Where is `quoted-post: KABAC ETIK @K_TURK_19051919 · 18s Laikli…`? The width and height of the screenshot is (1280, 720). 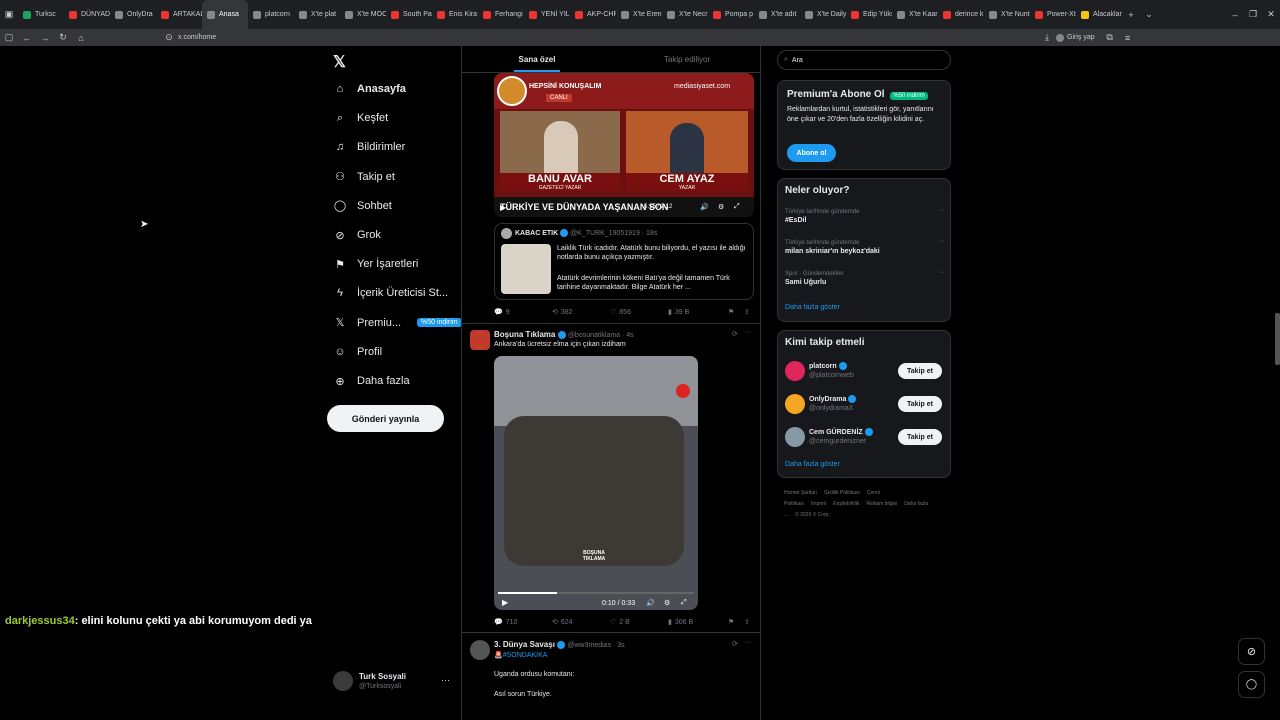 quoted-post: KABAC ETIK @K_TURK_19051919 · 18s Laikli… is located at coordinates (624, 261).